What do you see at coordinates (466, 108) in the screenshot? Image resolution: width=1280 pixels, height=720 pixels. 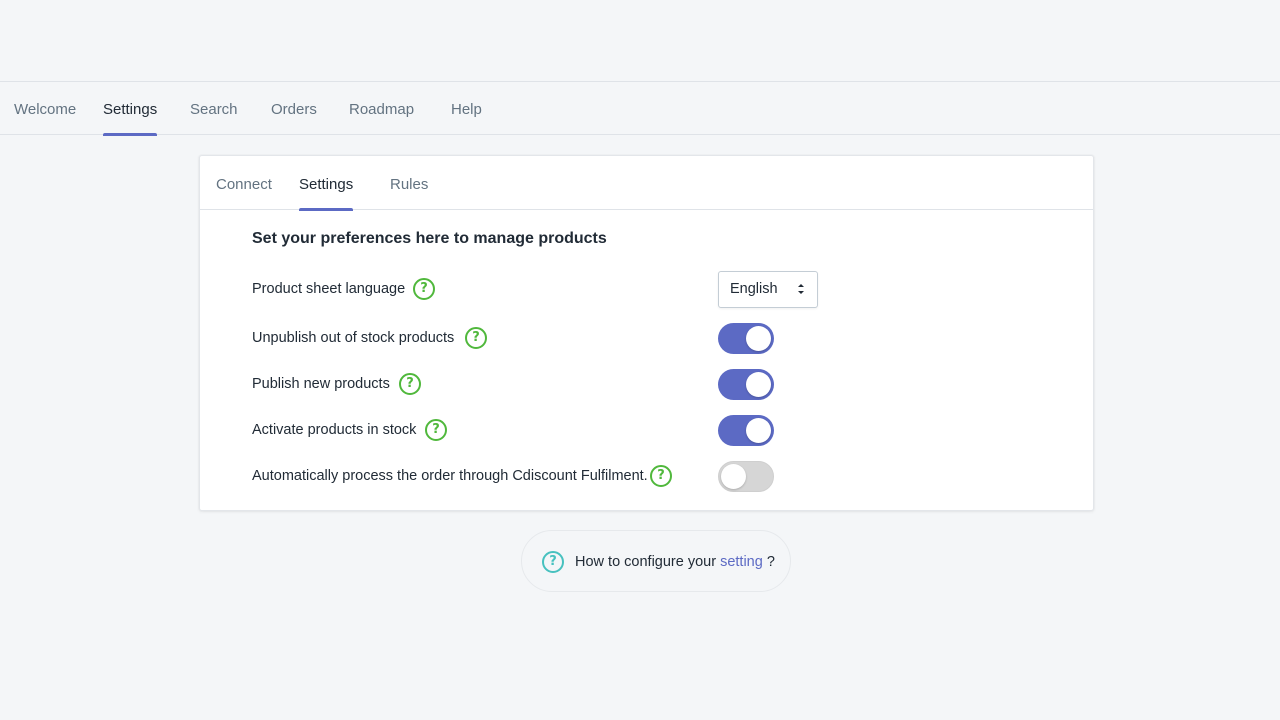 I see `tab-help: Help` at bounding box center [466, 108].